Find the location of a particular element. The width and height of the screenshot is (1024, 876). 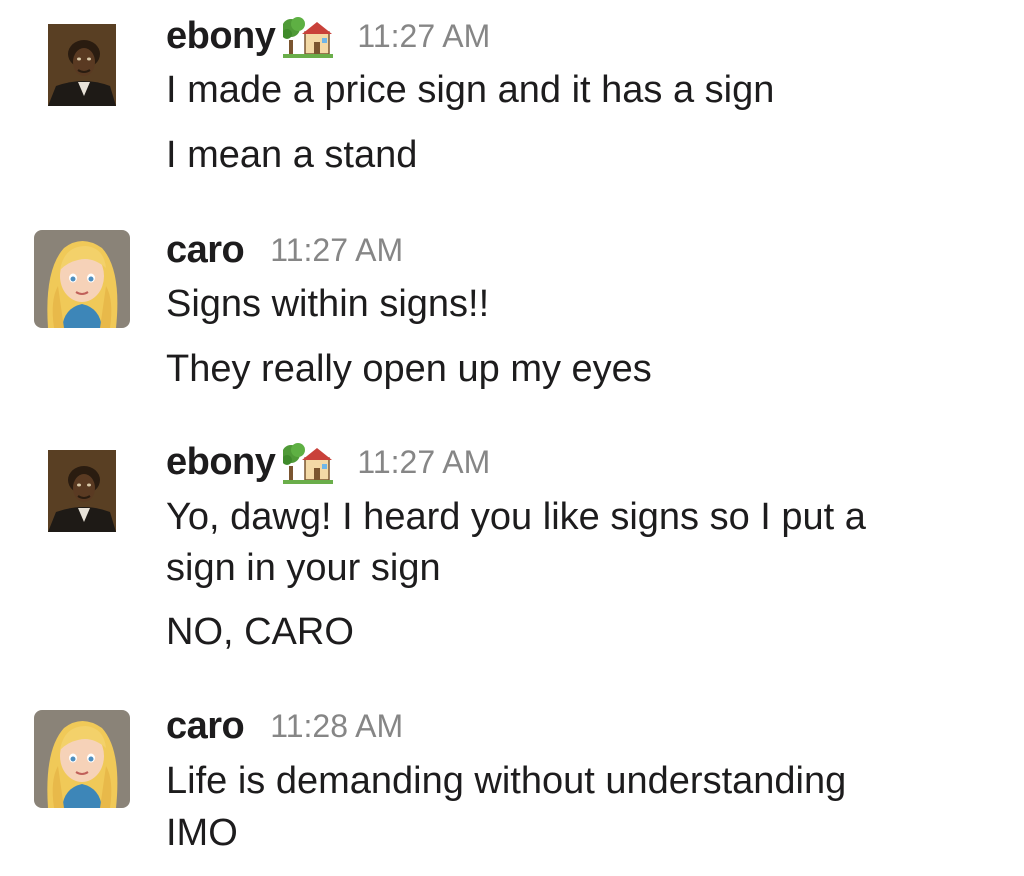

message-header: caro 11:28 AM is located at coordinates (284, 726).